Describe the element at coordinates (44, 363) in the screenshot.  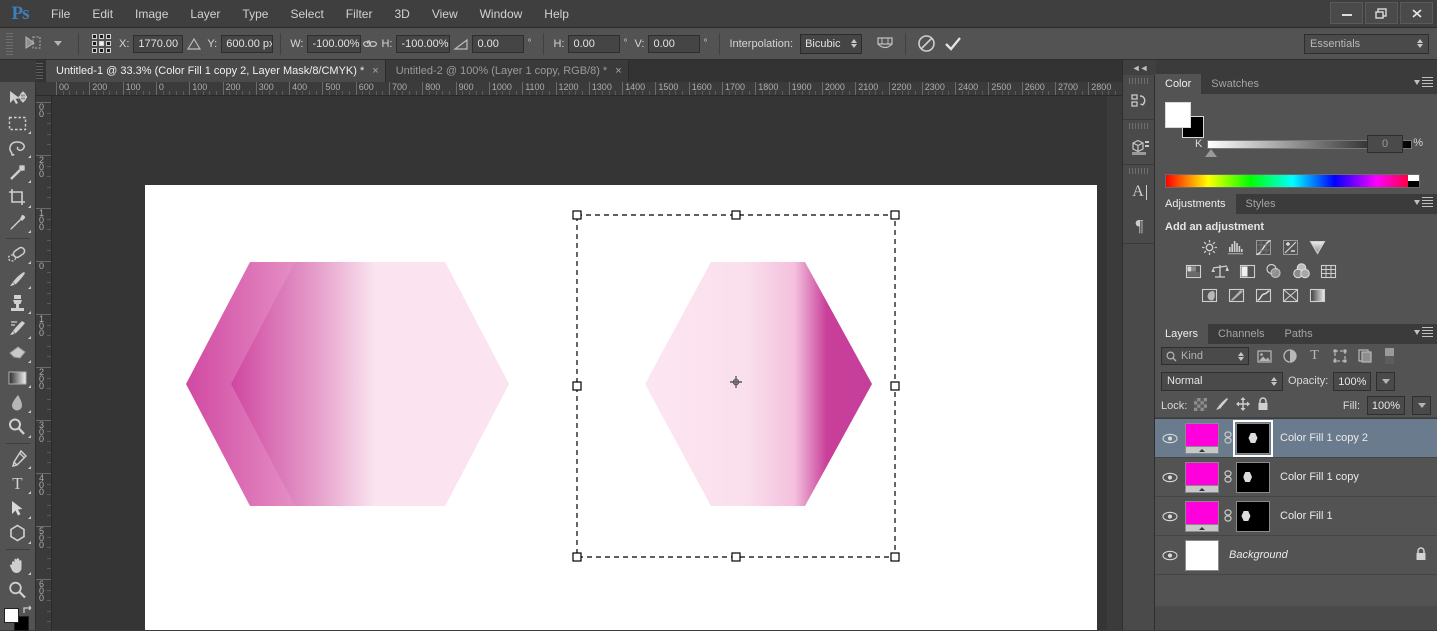
I see `vertical-ruler: 00 200 100 0 100 200 300 400 500 600` at that location.